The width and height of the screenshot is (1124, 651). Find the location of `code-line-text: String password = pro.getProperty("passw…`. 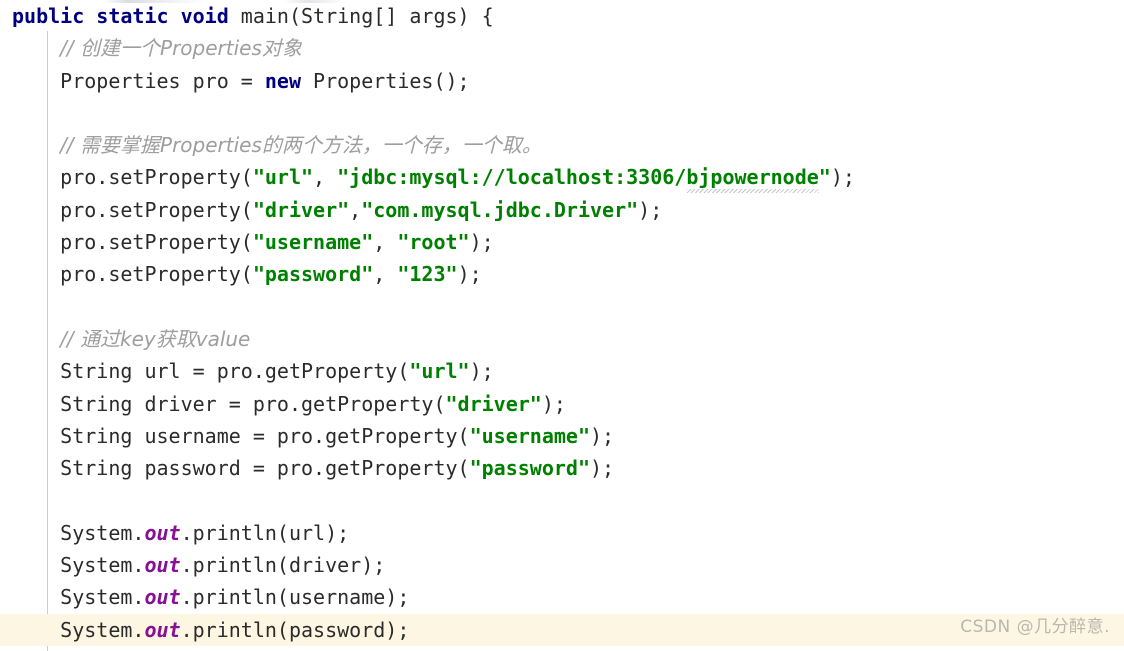

code-line-text: String password = pro.getProperty("passw… is located at coordinates (307, 468).